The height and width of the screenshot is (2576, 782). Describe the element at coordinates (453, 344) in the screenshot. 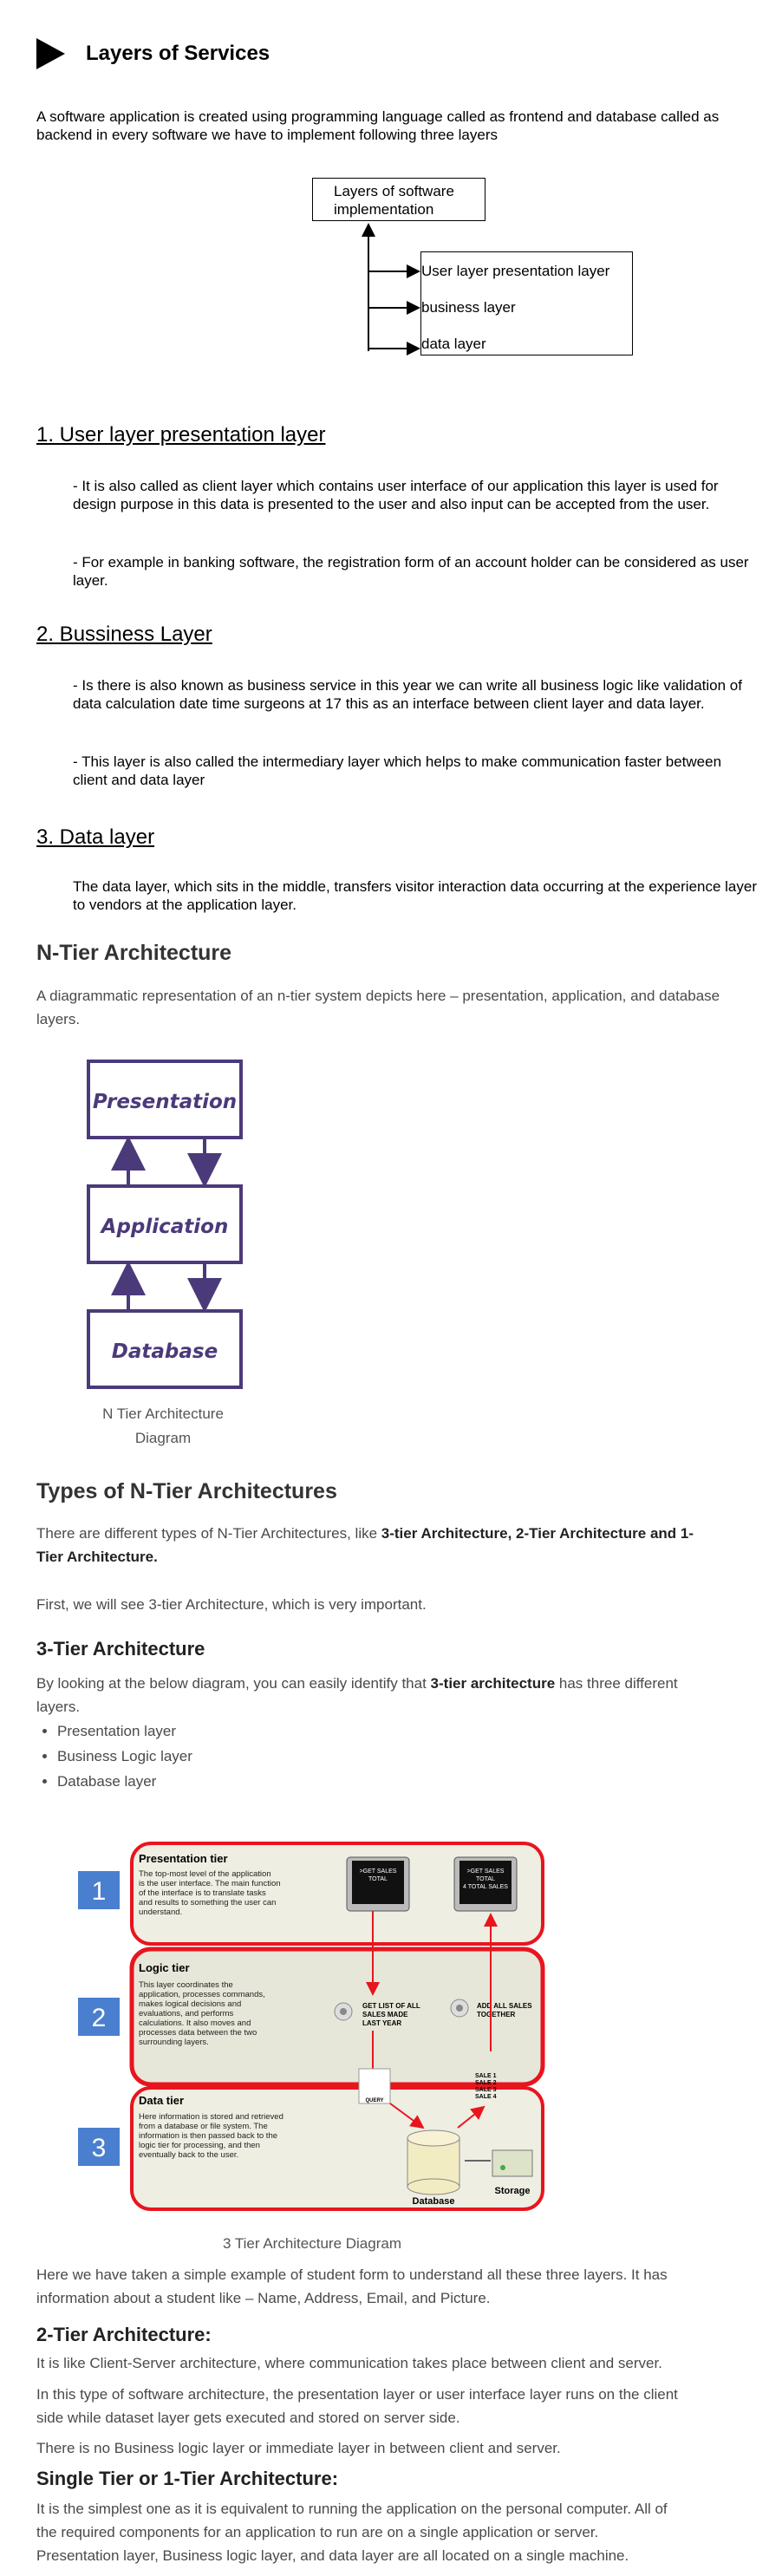

I see `layer-item: data layer` at that location.